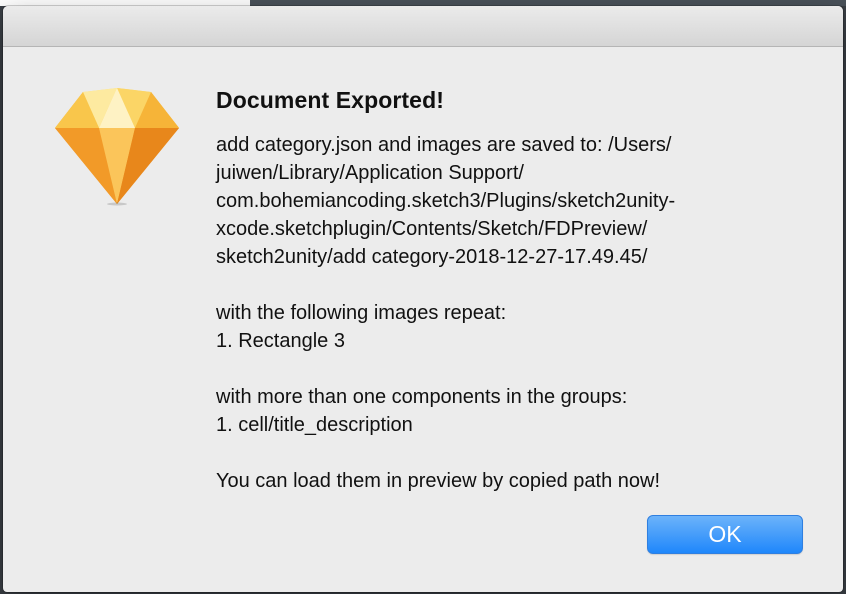 Image resolution: width=846 pixels, height=594 pixels. Describe the element at coordinates (725, 534) in the screenshot. I see `ok-button: OK` at that location.